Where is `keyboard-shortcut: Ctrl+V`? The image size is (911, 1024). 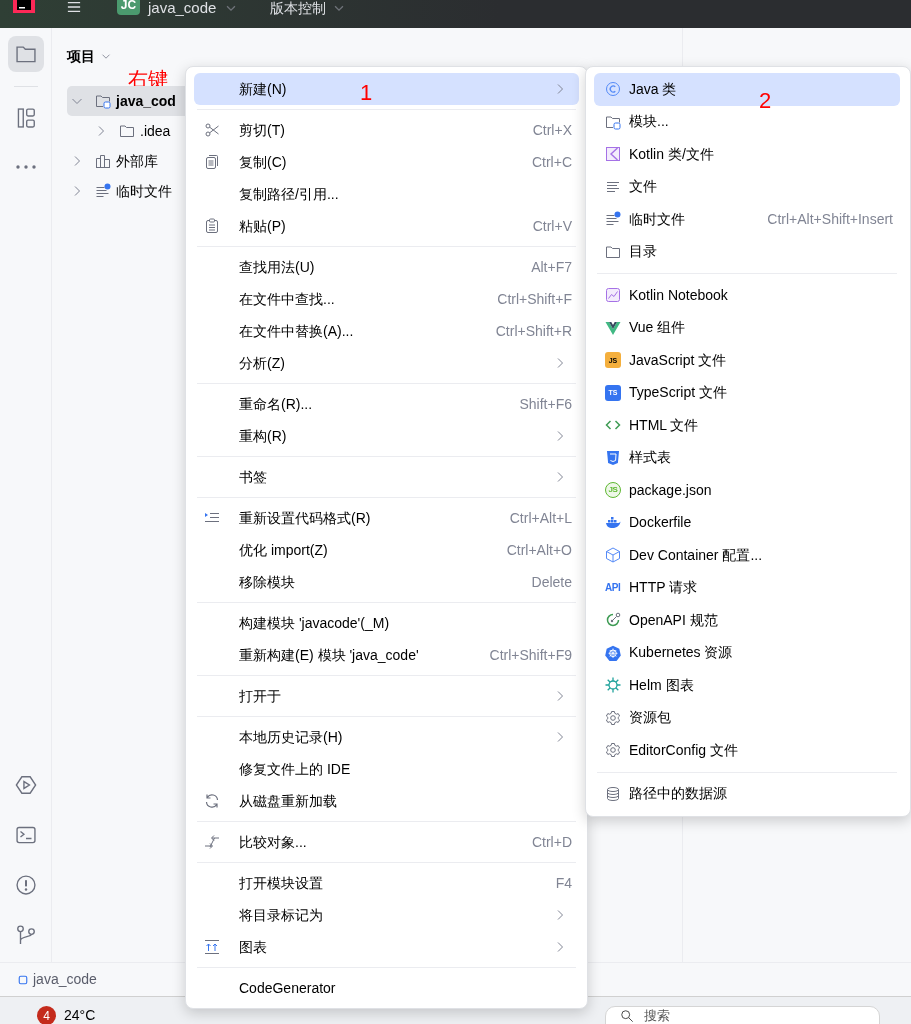
keyboard-shortcut: Ctrl+V is located at coordinates (552, 226).